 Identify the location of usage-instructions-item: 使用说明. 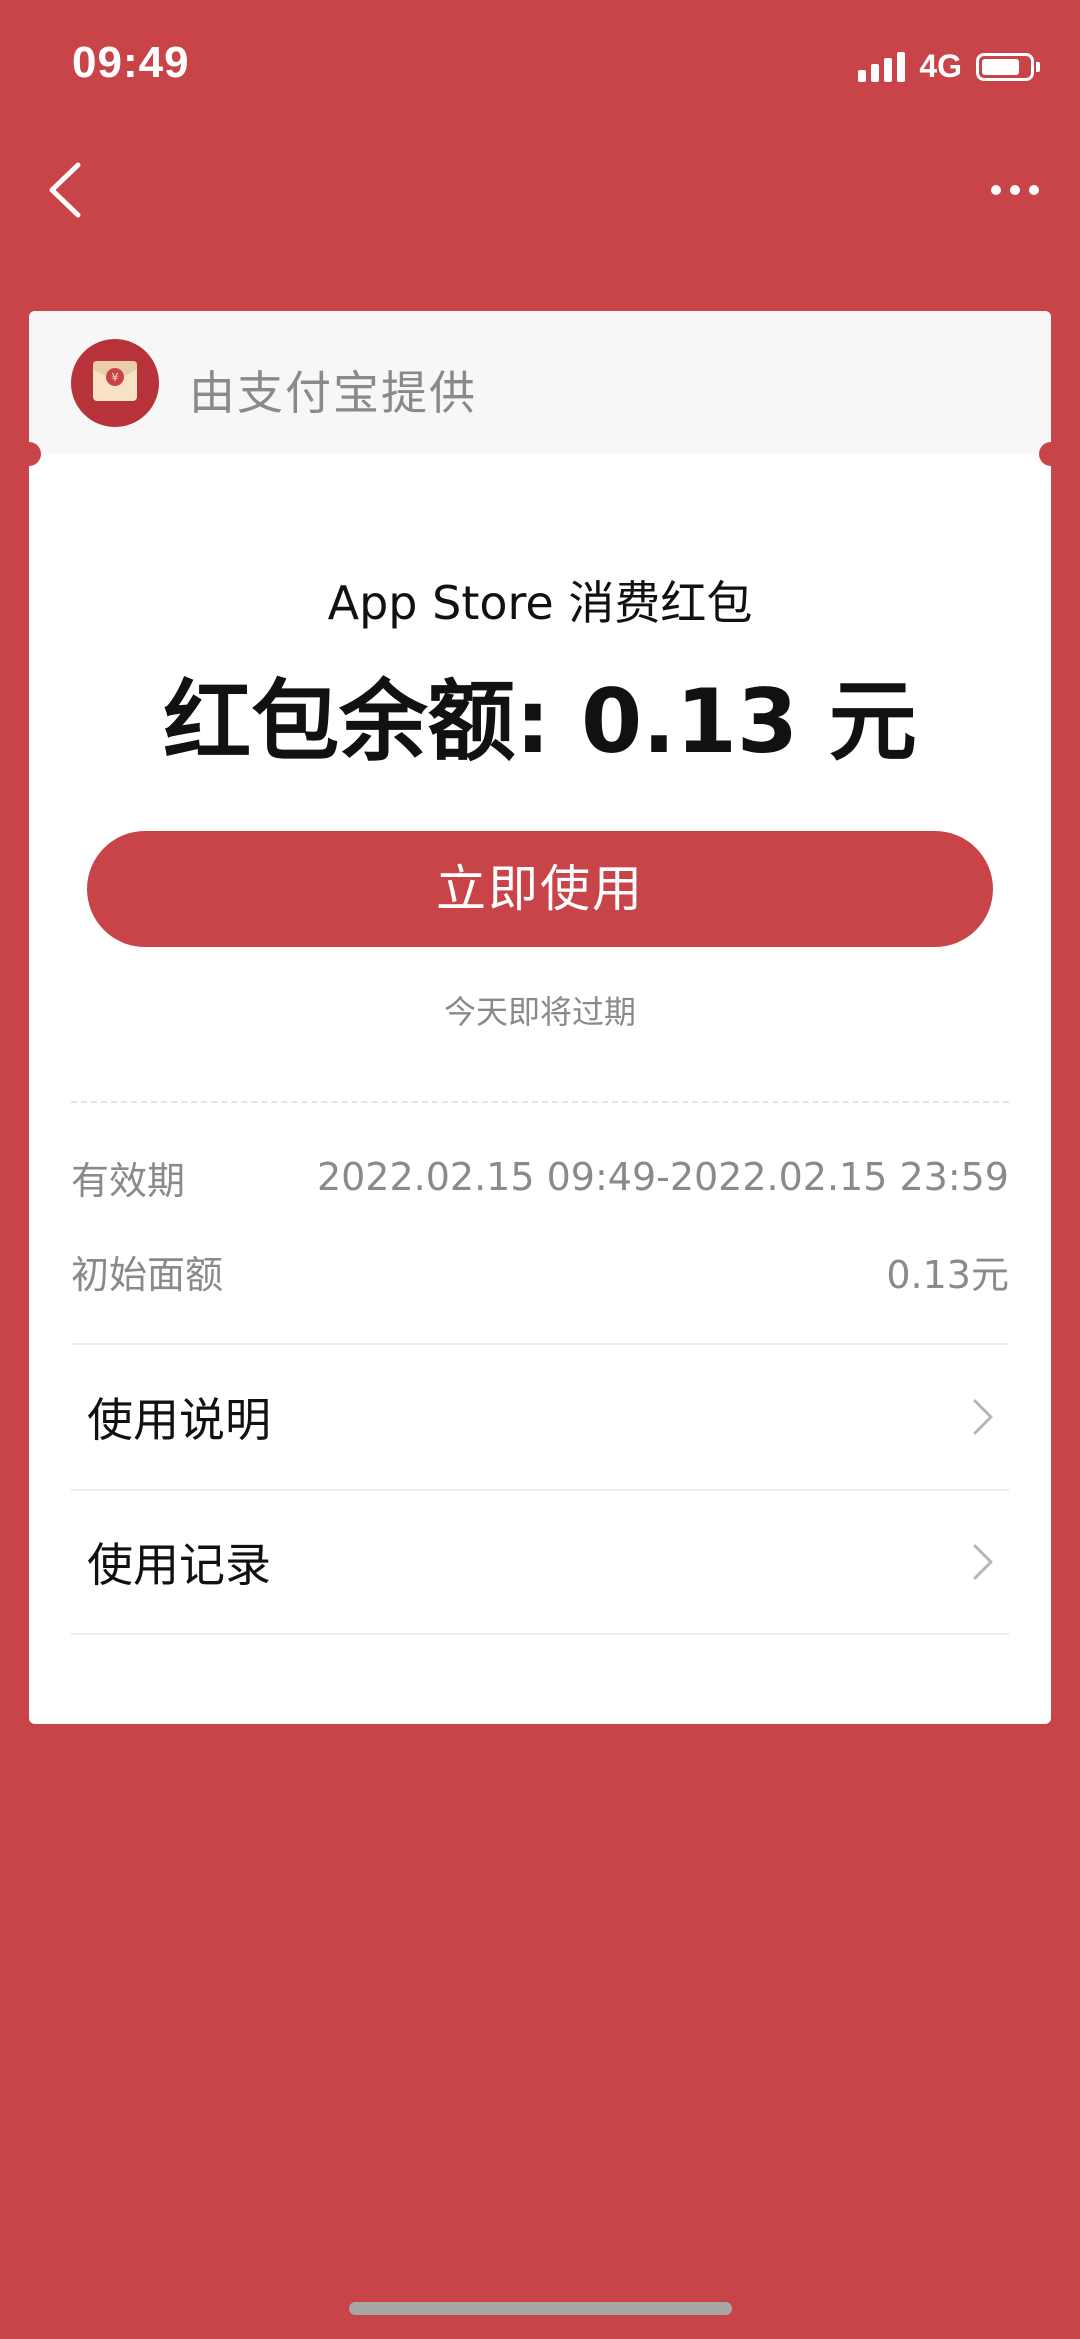
(540, 1416).